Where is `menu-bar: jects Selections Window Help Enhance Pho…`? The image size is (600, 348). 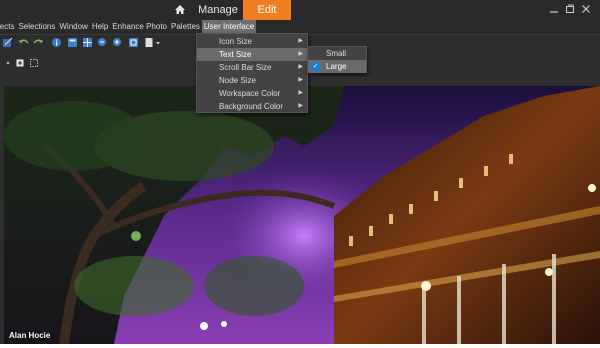
menu-bar: jects Selections Window Help Enhance Pho… is located at coordinates (300, 27).